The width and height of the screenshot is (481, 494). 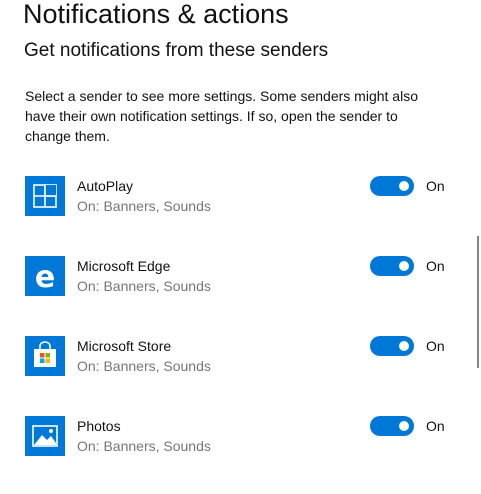 What do you see at coordinates (124, 346) in the screenshot?
I see `sender-name: Microsoft Store` at bounding box center [124, 346].